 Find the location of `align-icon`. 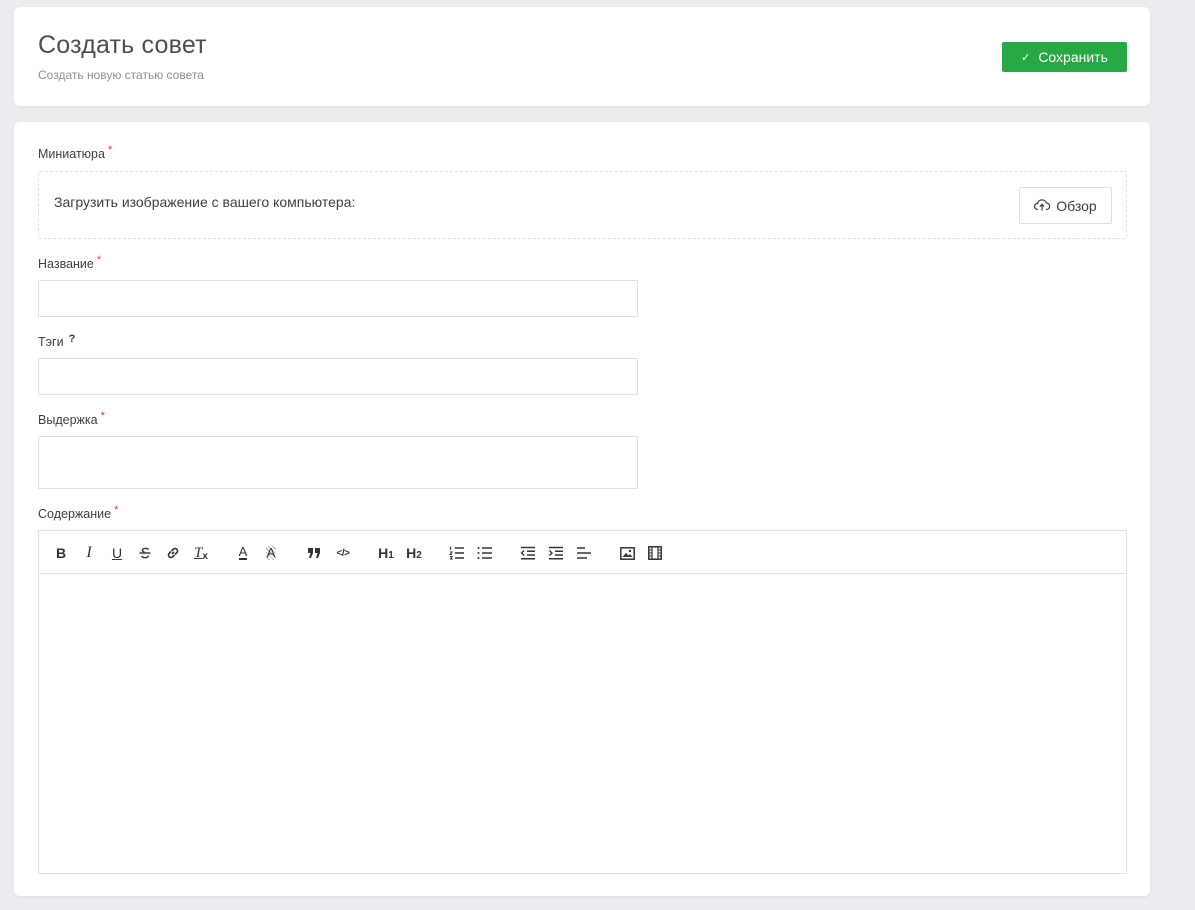

align-icon is located at coordinates (584, 553).